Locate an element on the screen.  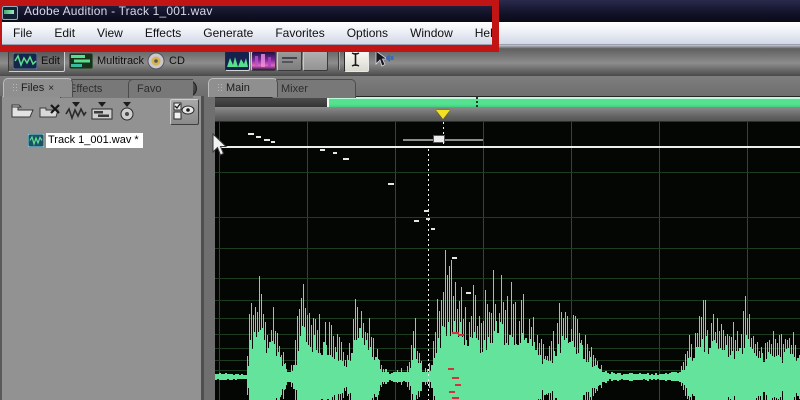
spectral-pan-view-button is located at coordinates (289, 61).